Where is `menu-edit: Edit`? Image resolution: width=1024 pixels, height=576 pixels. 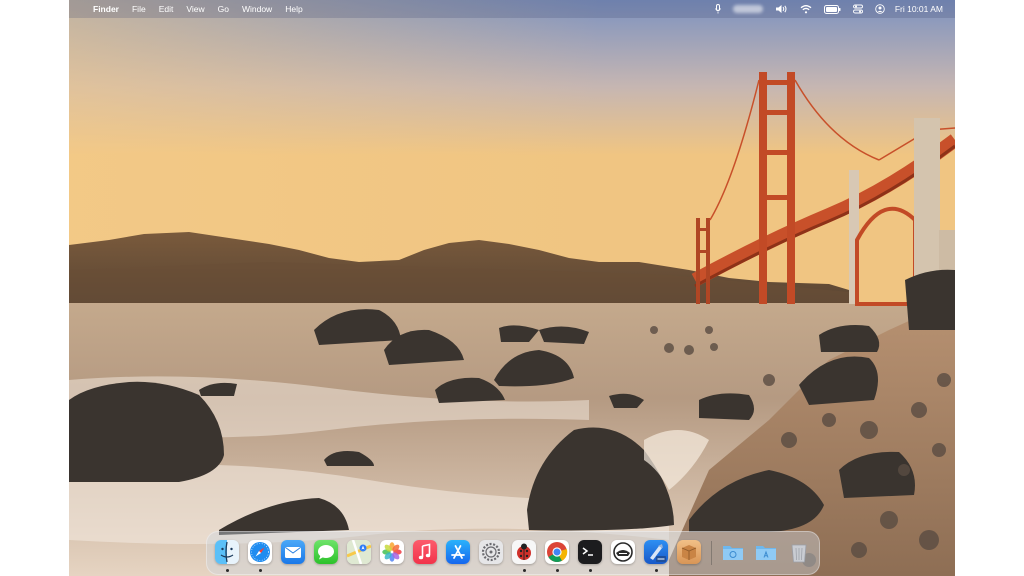 menu-edit: Edit is located at coordinates (166, 9).